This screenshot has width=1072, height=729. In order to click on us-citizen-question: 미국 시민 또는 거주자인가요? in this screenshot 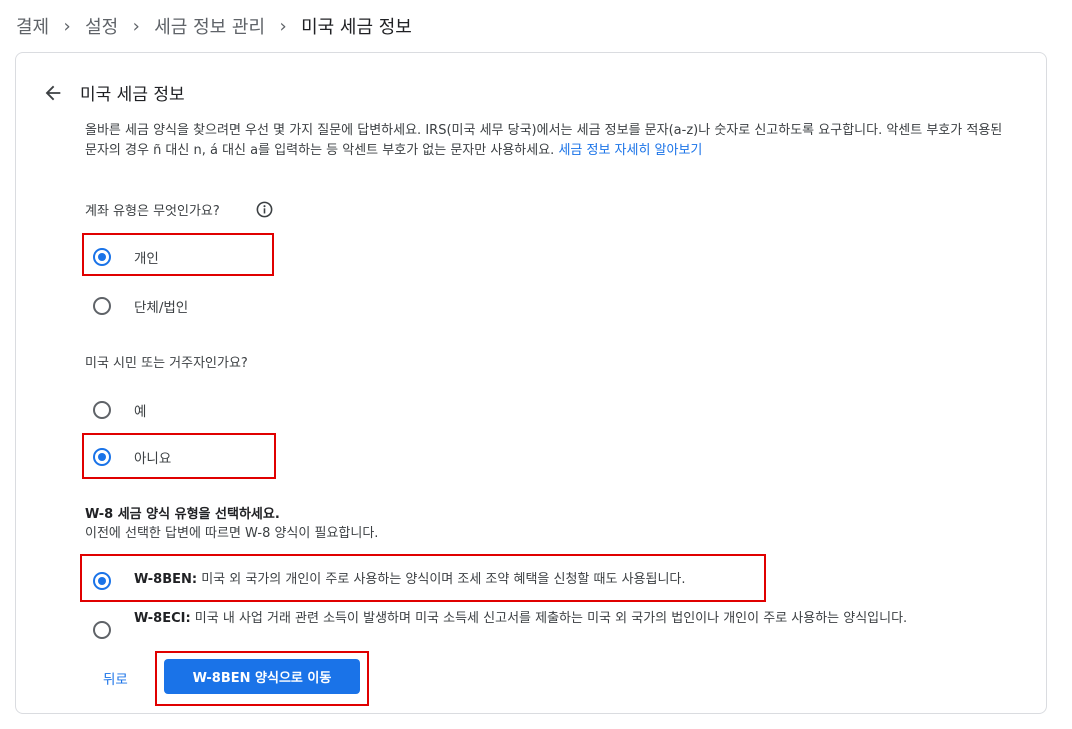, I will do `click(166, 363)`.